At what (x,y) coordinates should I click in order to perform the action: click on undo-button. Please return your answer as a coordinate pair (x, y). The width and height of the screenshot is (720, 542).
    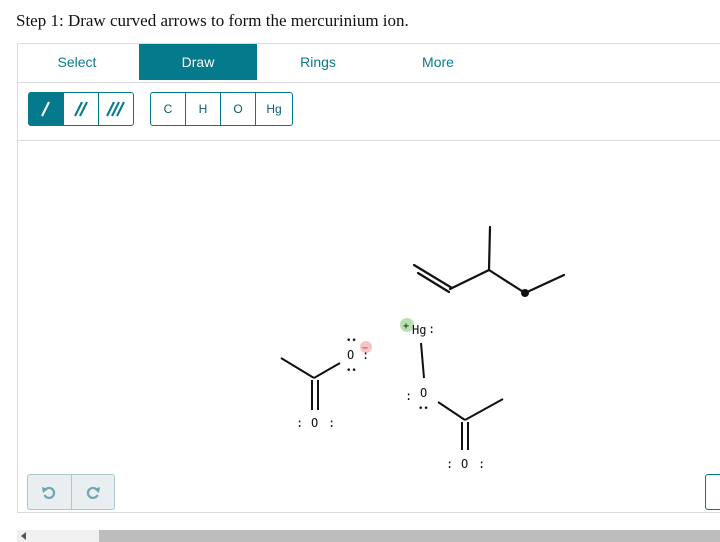
    Looking at the image, I should click on (50, 492).